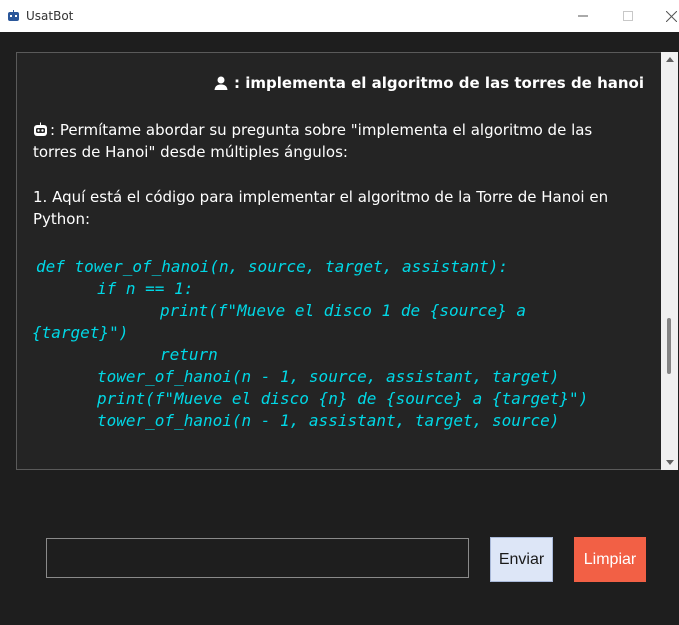 The width and height of the screenshot is (679, 625). What do you see at coordinates (343, 310) in the screenshot?
I see `code-line: print(f"Mueve el disco 1 de {source} a` at bounding box center [343, 310].